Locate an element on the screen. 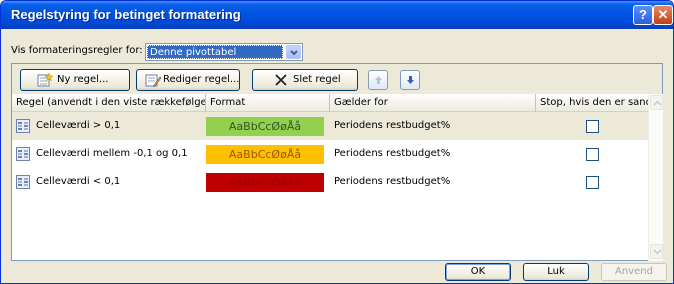  show-rules-label: Vis formateringsregler for: is located at coordinates (77, 50).